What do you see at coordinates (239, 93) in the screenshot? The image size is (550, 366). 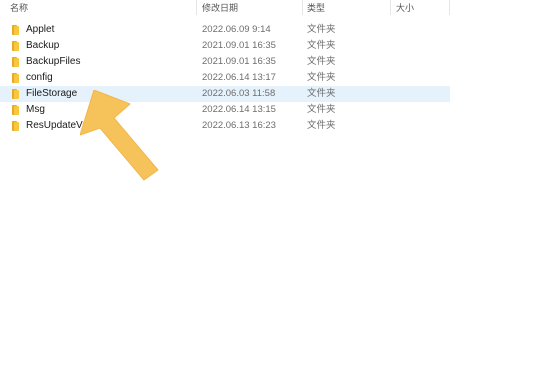 I see `file-date: 2022.06.03 11:58` at bounding box center [239, 93].